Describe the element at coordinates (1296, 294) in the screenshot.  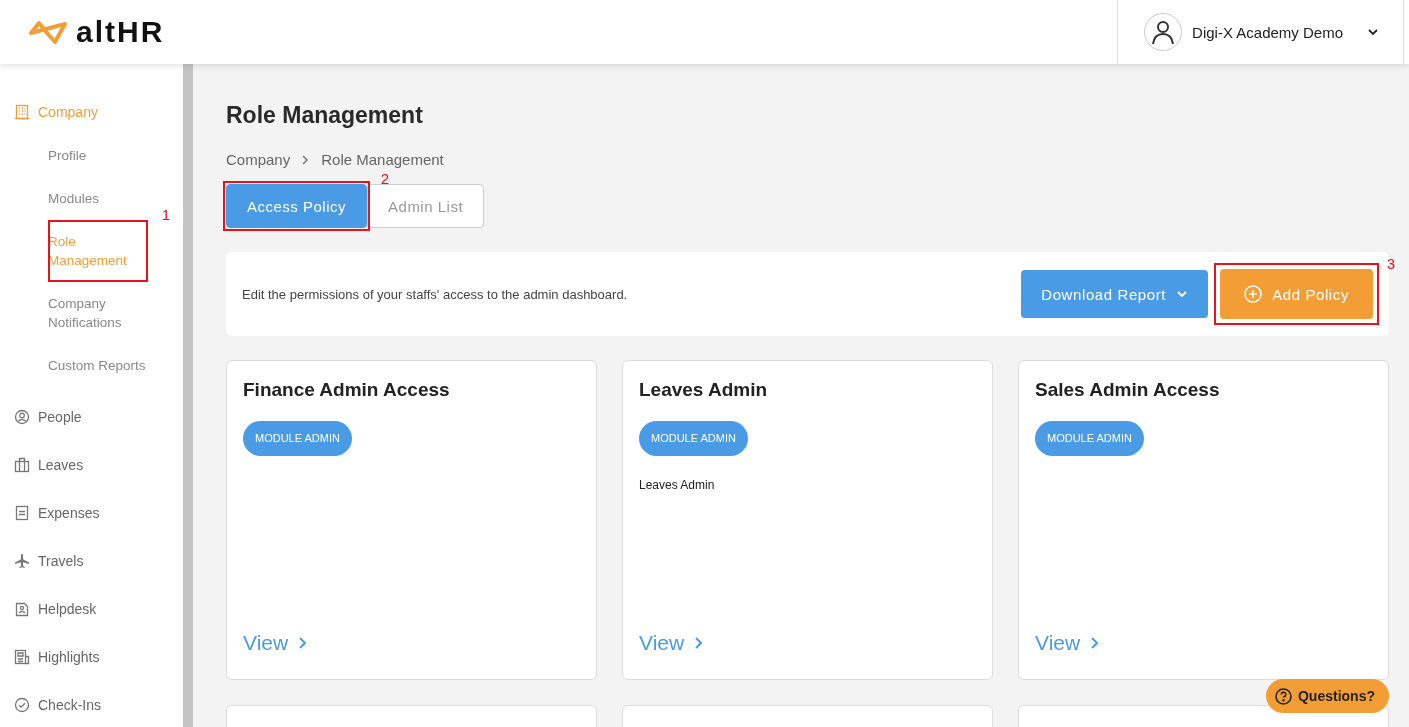
I see `add-button: Add Policy` at that location.